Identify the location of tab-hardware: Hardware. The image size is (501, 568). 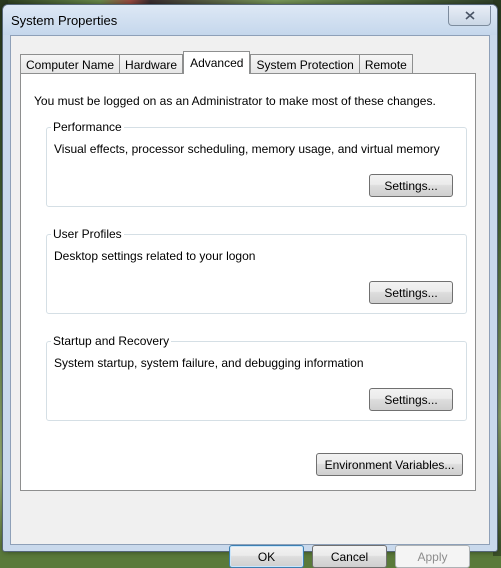
(151, 64).